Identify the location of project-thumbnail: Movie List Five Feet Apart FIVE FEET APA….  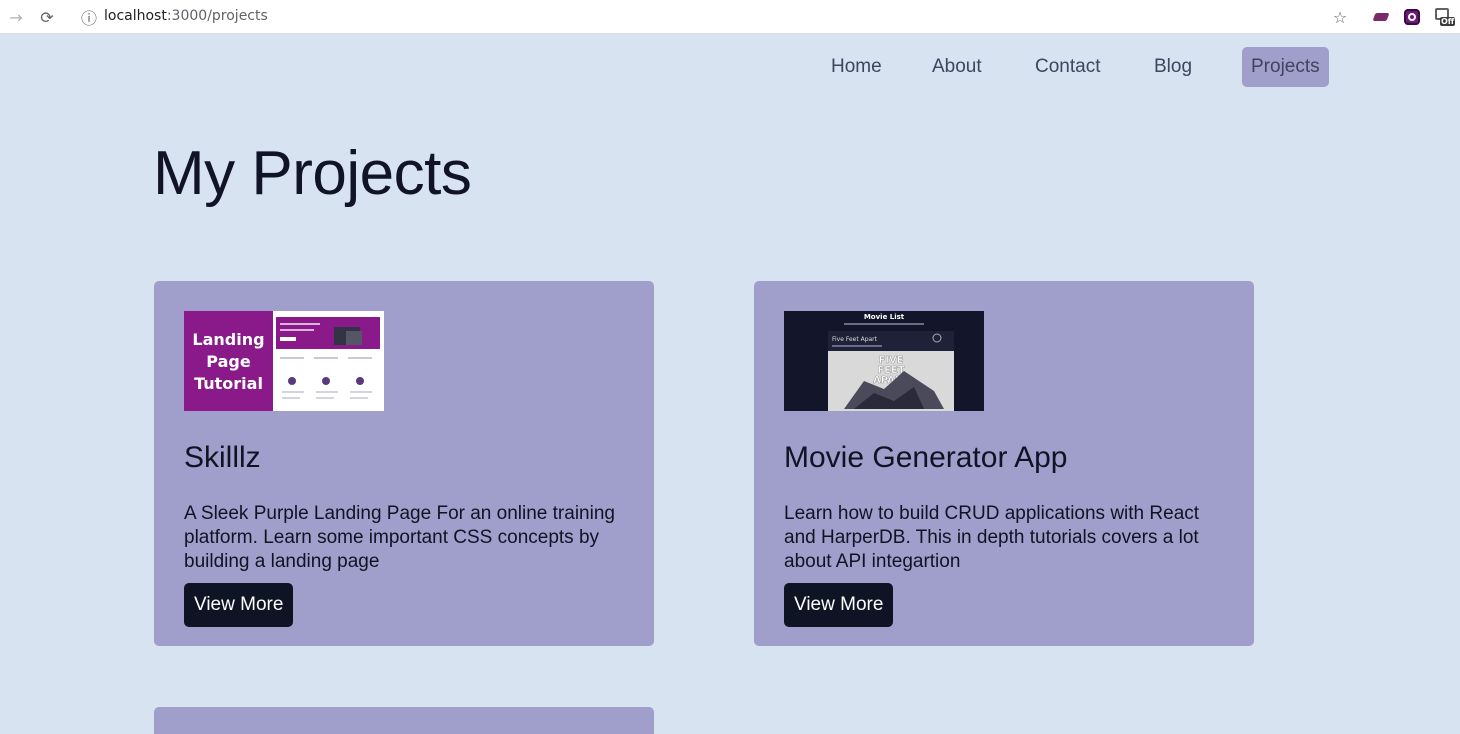
(884, 361).